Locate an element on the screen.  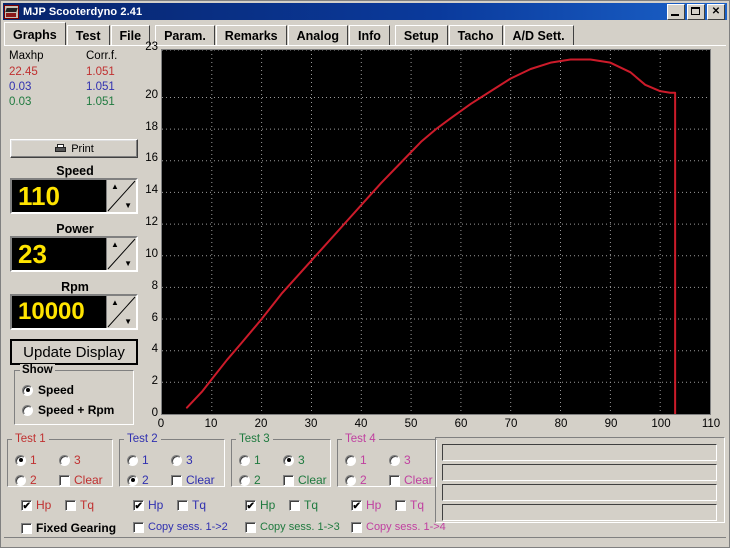
test-4-tq-checkbox: Tq is located at coordinates (409, 505).